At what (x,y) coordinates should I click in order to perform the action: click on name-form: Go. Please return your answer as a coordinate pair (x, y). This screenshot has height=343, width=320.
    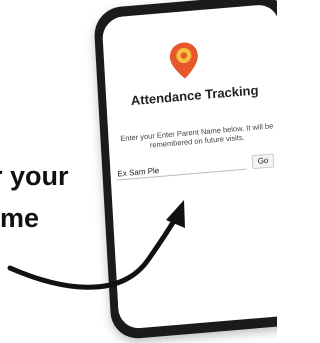
    Looking at the image, I should click on (196, 167).